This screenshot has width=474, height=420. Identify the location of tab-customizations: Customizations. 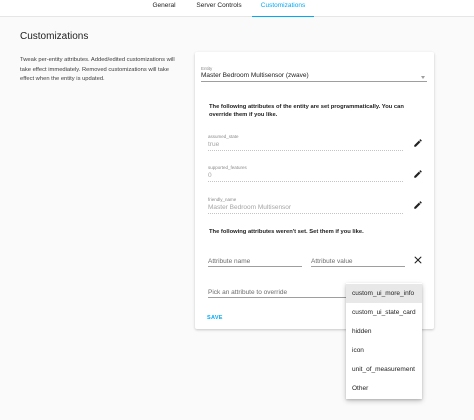
(283, 9).